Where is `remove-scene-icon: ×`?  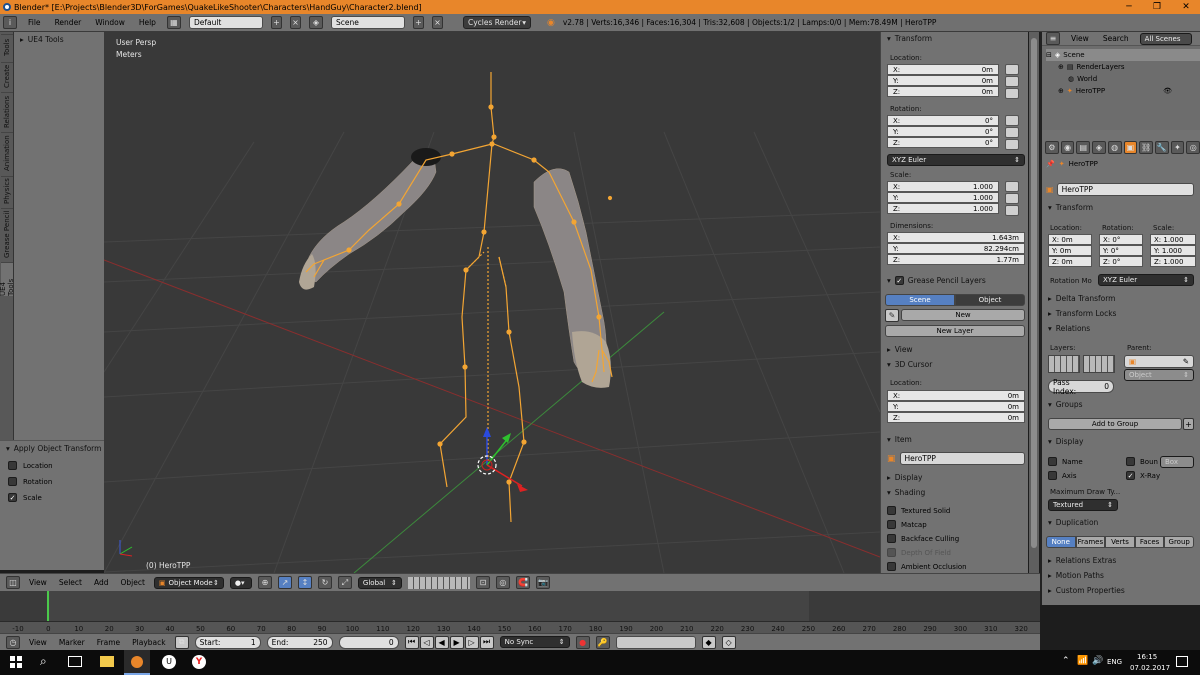 remove-scene-icon: × is located at coordinates (437, 22).